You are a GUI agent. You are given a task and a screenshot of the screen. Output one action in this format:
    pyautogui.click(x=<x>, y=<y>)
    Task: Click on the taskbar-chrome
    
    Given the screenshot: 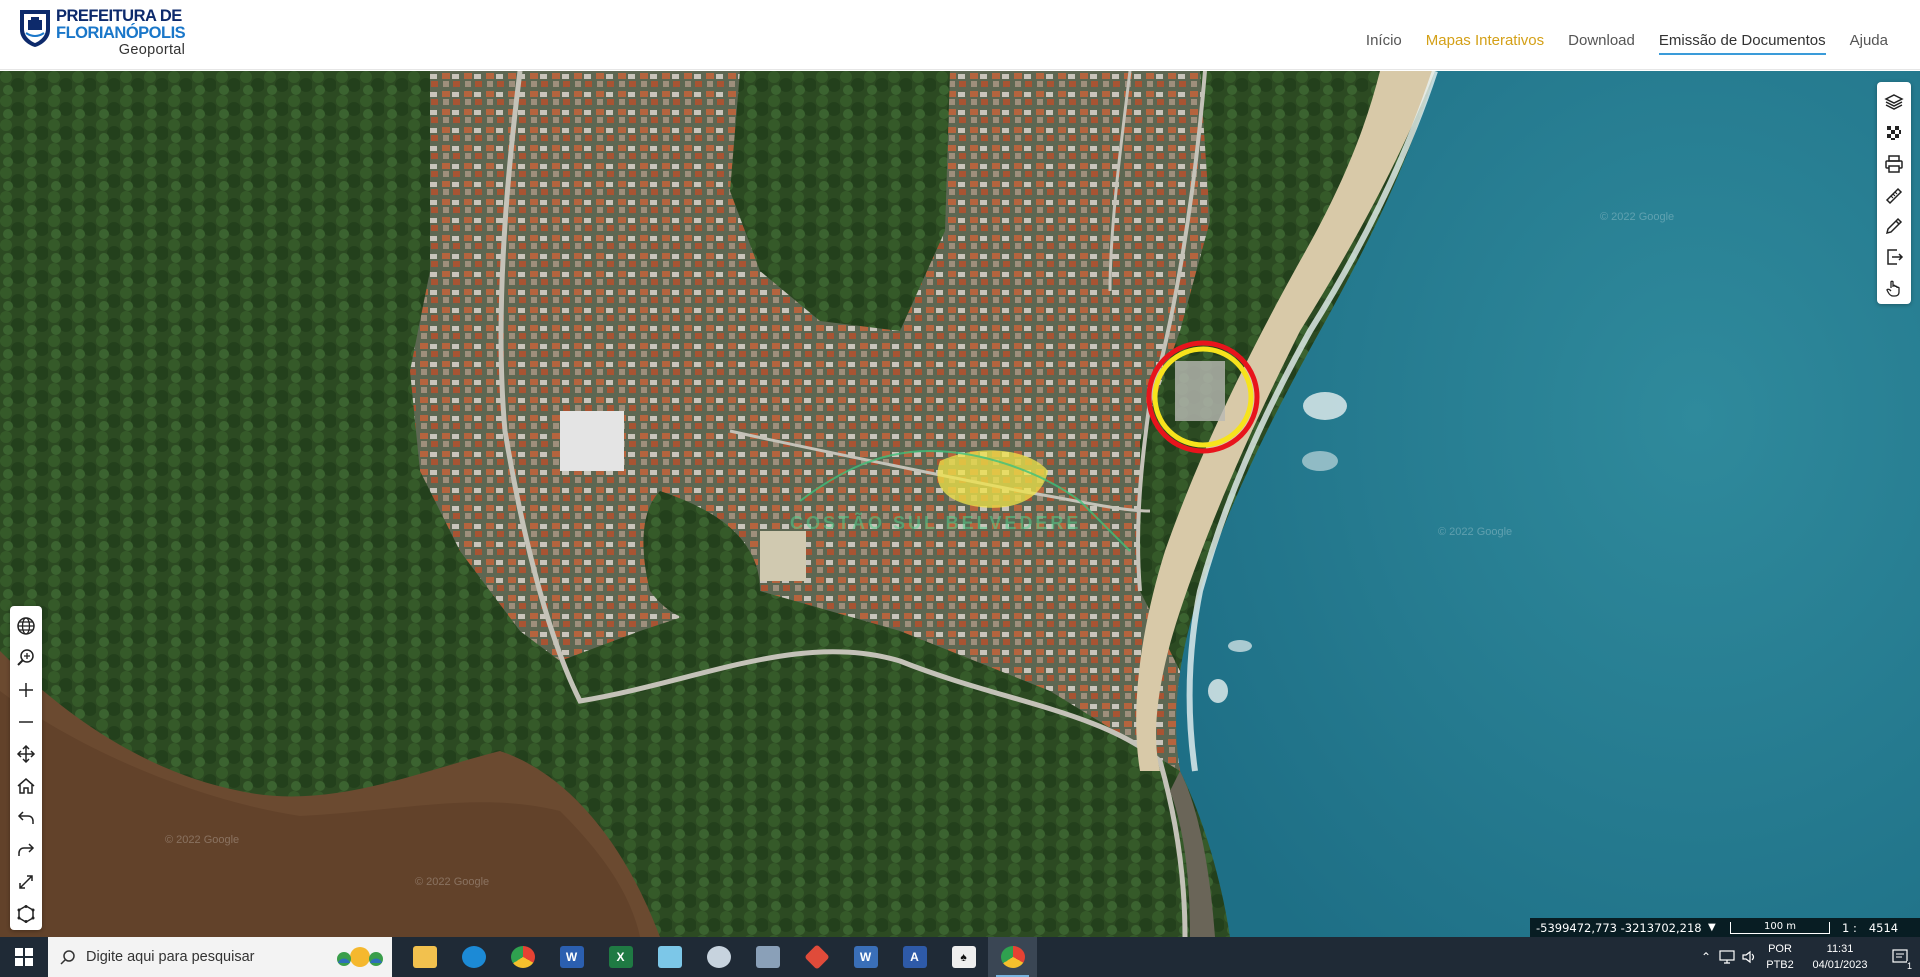 What is the action you would take?
    pyautogui.click(x=522, y=957)
    